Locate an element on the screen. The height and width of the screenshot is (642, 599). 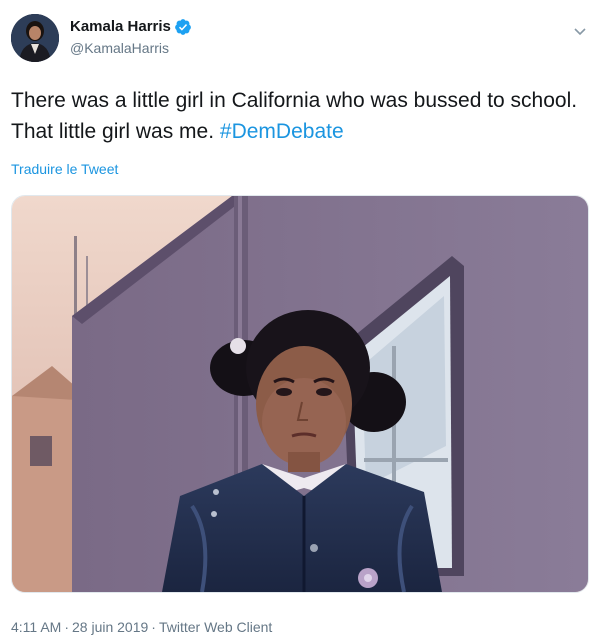
translate-tweet-link: Traduire le Tweet is located at coordinates (64, 169).